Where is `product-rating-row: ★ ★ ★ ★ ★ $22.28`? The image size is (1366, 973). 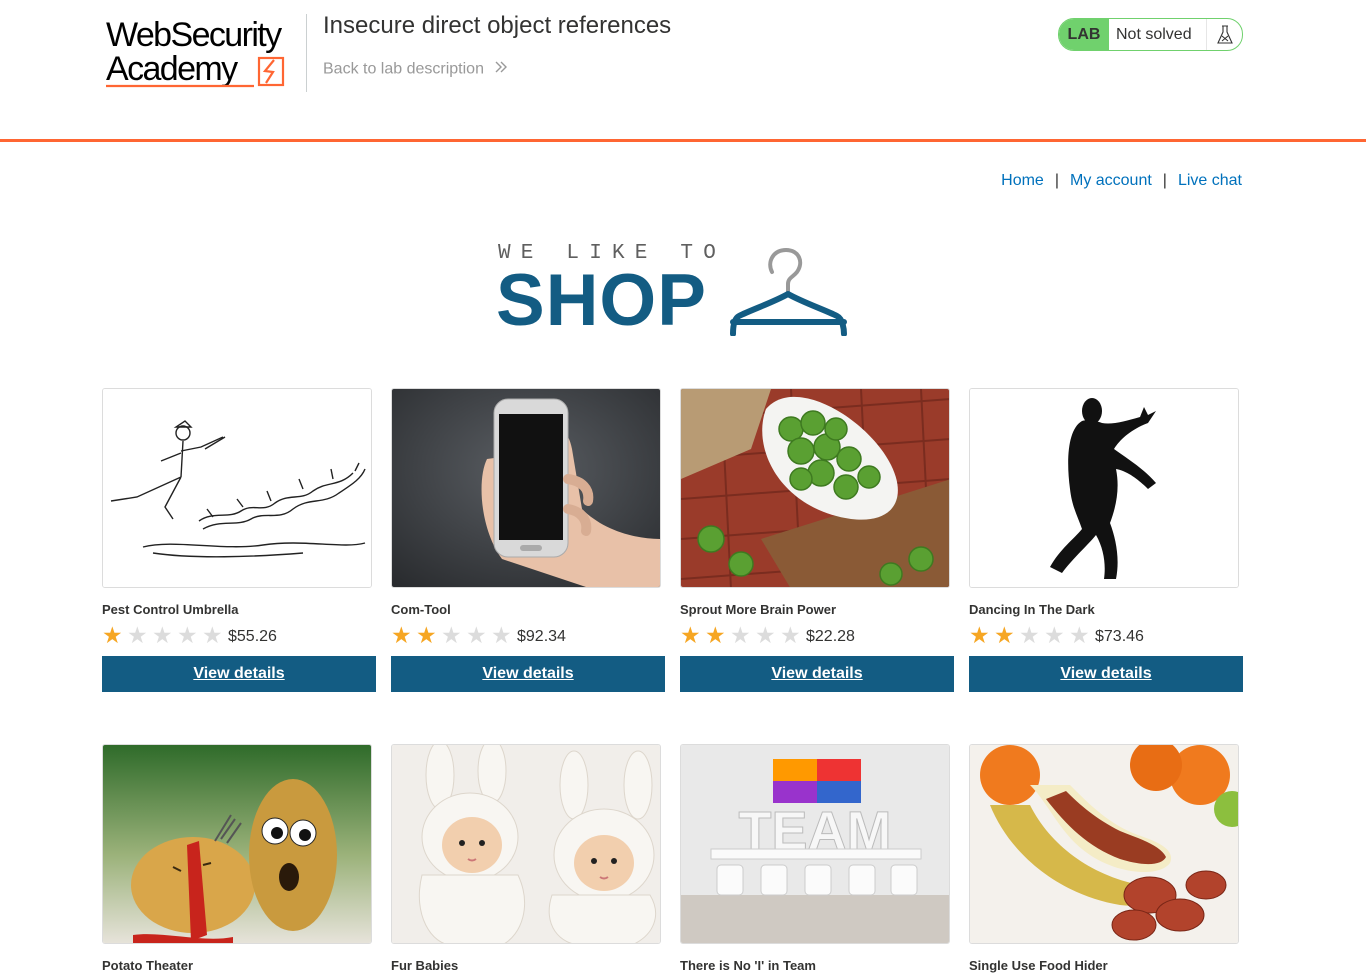
product-rating-row: ★ ★ ★ ★ ★ $22.28 is located at coordinates (817, 635).